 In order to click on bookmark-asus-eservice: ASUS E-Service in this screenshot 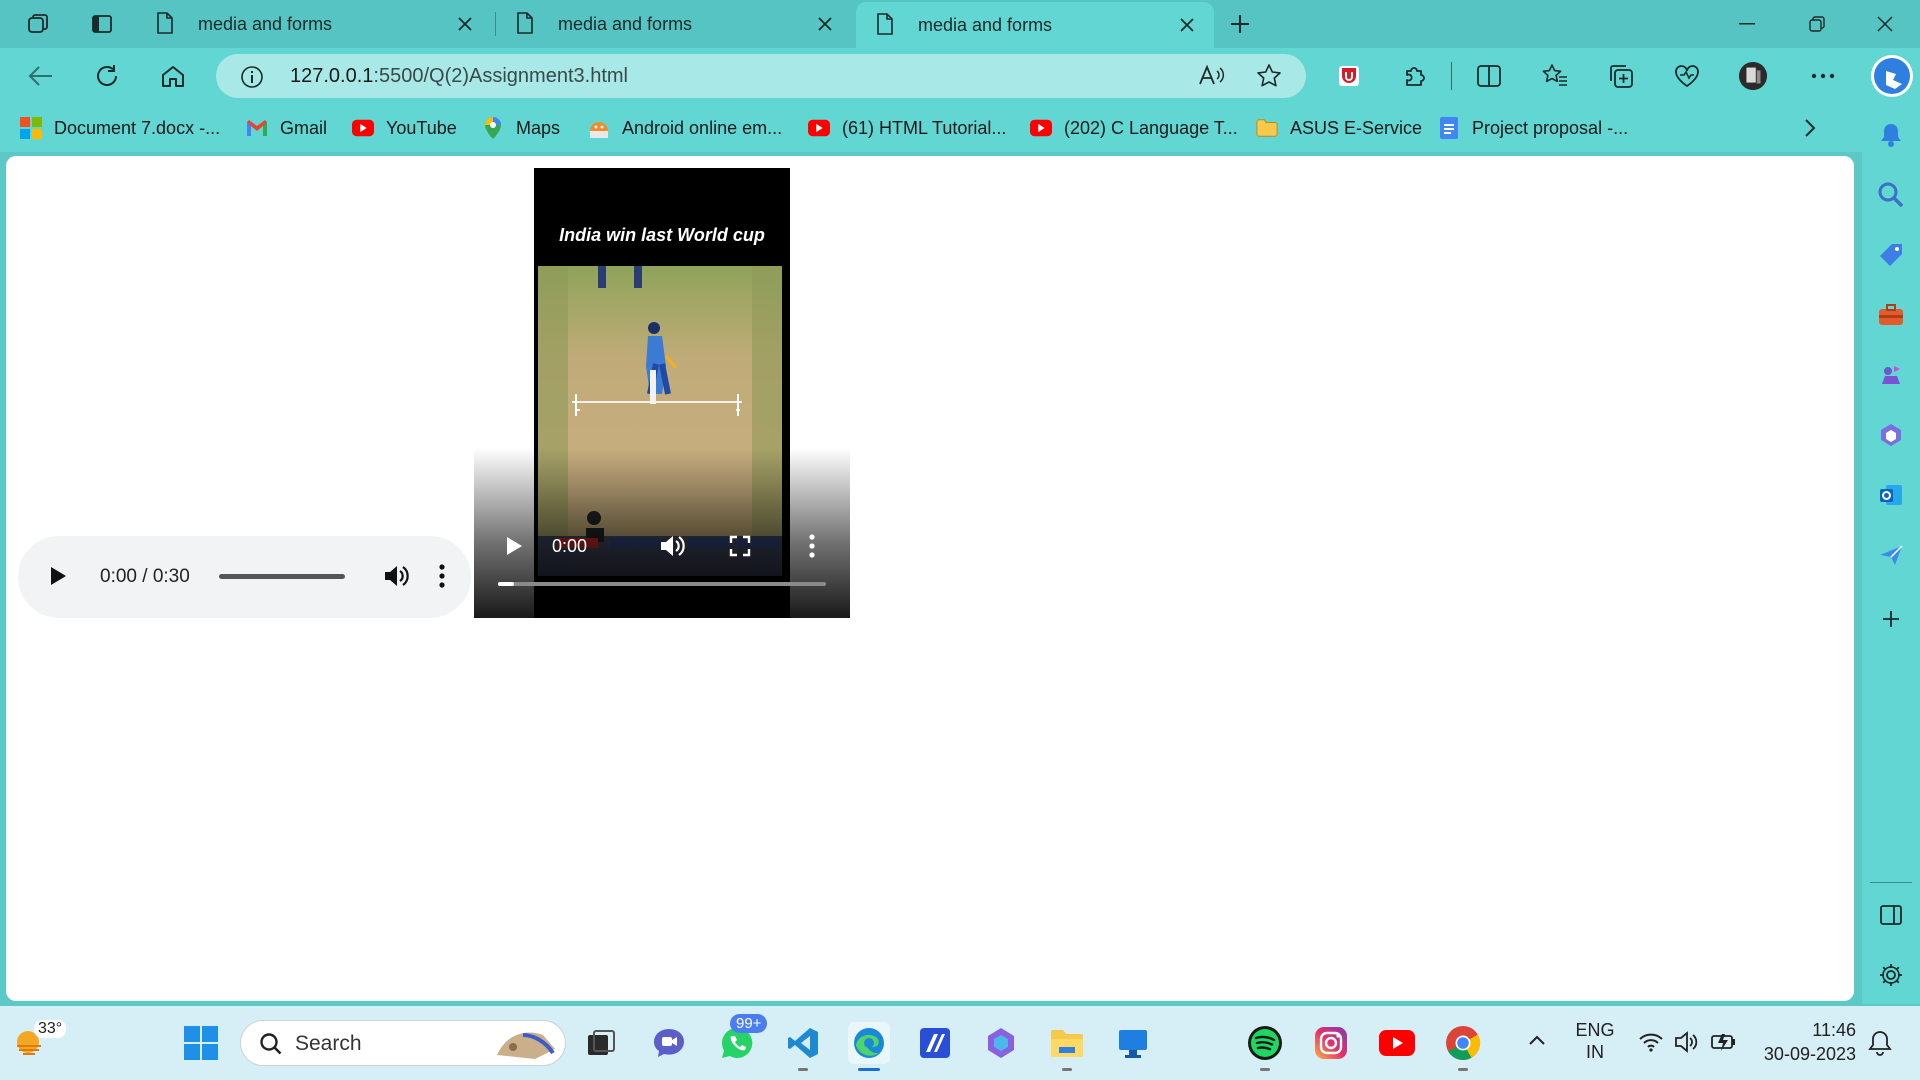, I will do `click(1339, 128)`.